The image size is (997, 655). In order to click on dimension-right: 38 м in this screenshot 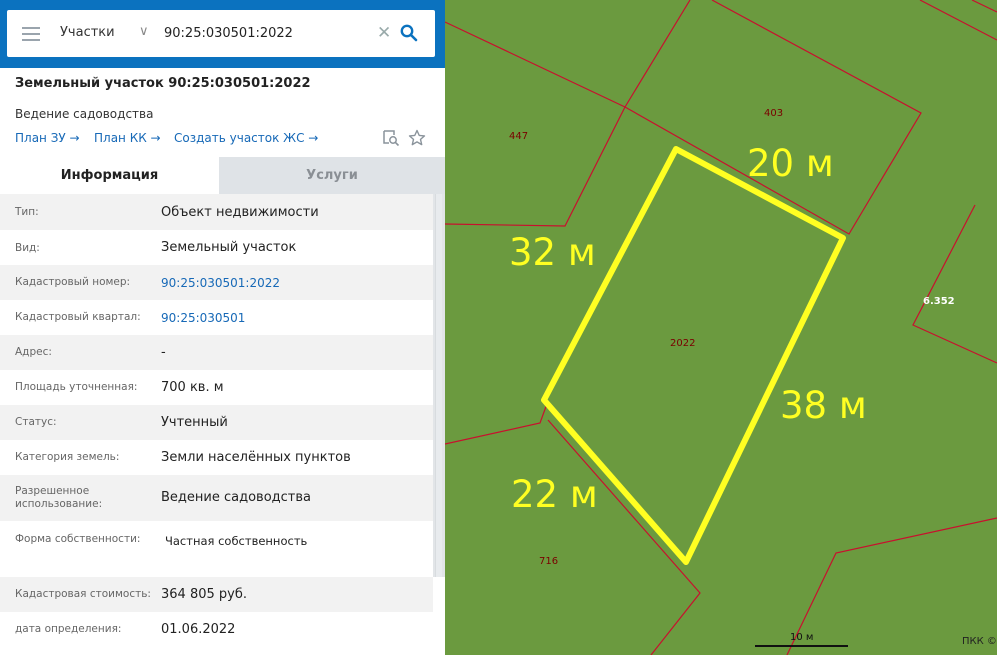, I will do `click(823, 405)`.